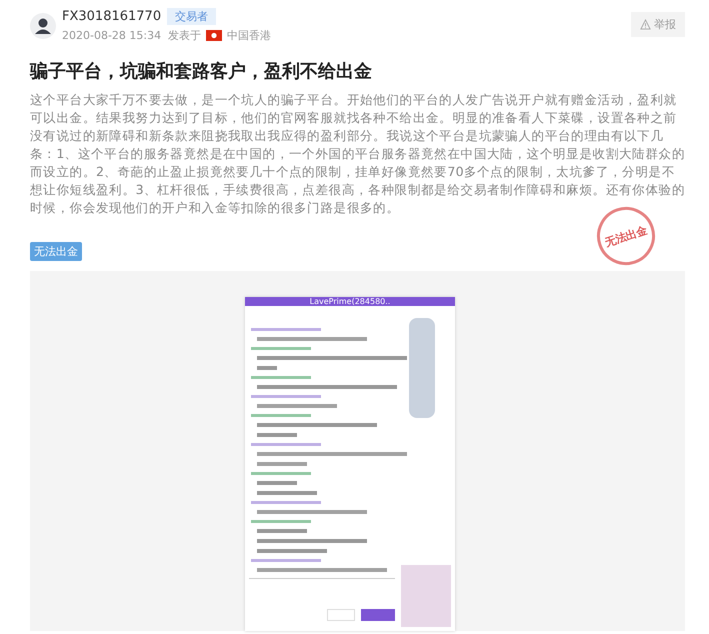  What do you see at coordinates (350, 301) in the screenshot?
I see `chat-window-title: LavePrime(284580..` at bounding box center [350, 301].